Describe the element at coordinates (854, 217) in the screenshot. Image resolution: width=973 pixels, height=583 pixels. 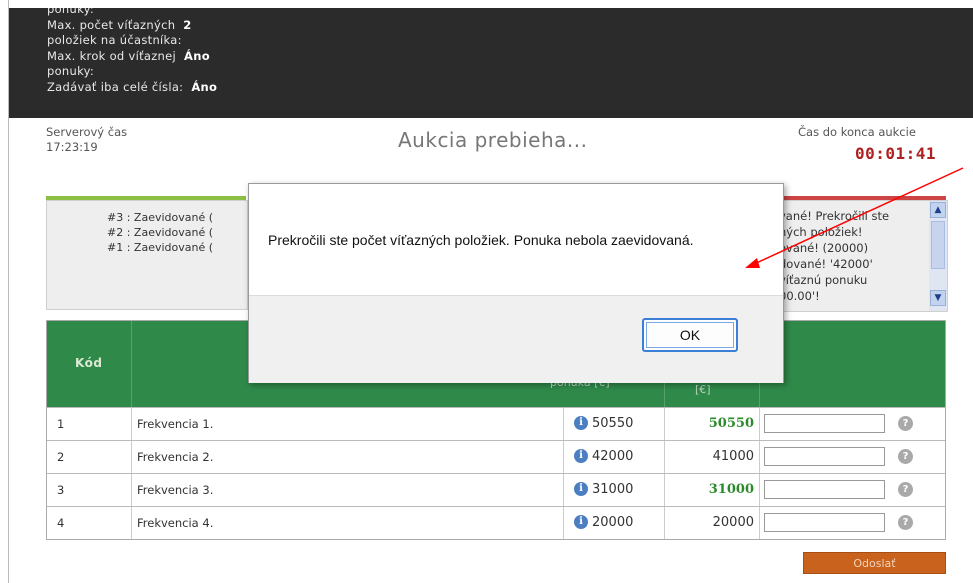
I see `red-arrow-annotation` at that location.